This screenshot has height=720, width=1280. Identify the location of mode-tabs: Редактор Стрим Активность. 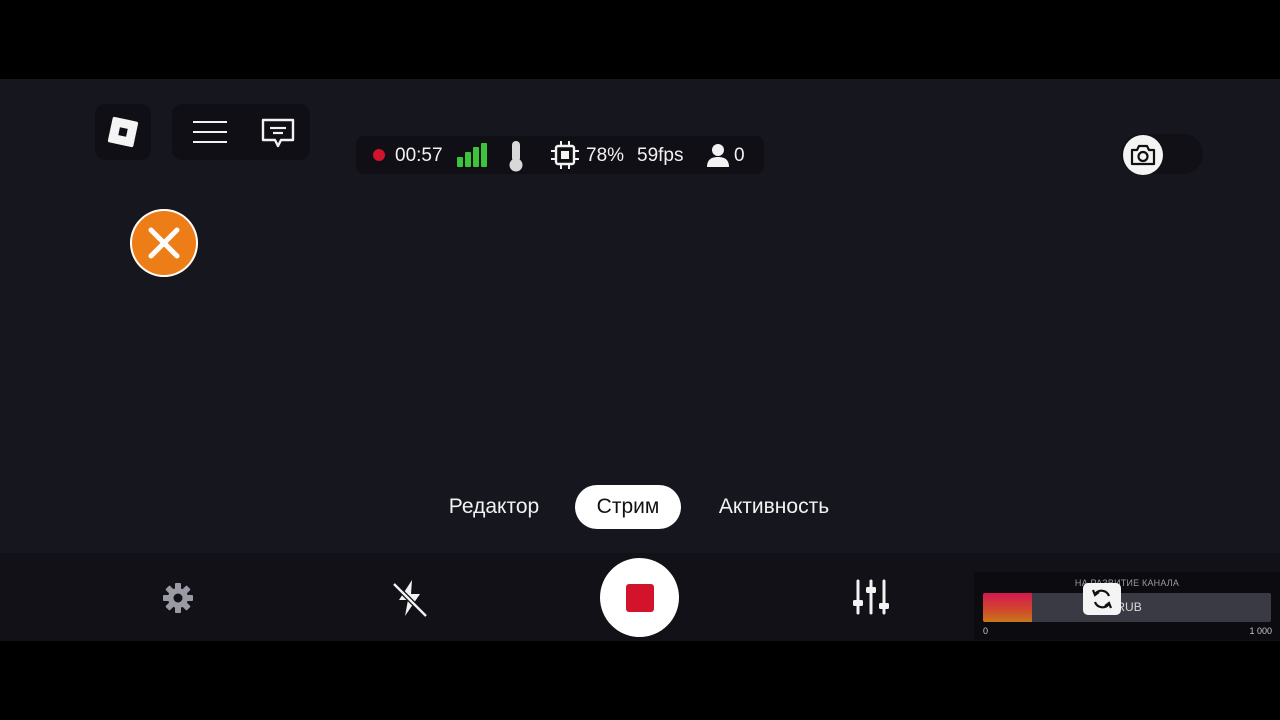
(640, 507).